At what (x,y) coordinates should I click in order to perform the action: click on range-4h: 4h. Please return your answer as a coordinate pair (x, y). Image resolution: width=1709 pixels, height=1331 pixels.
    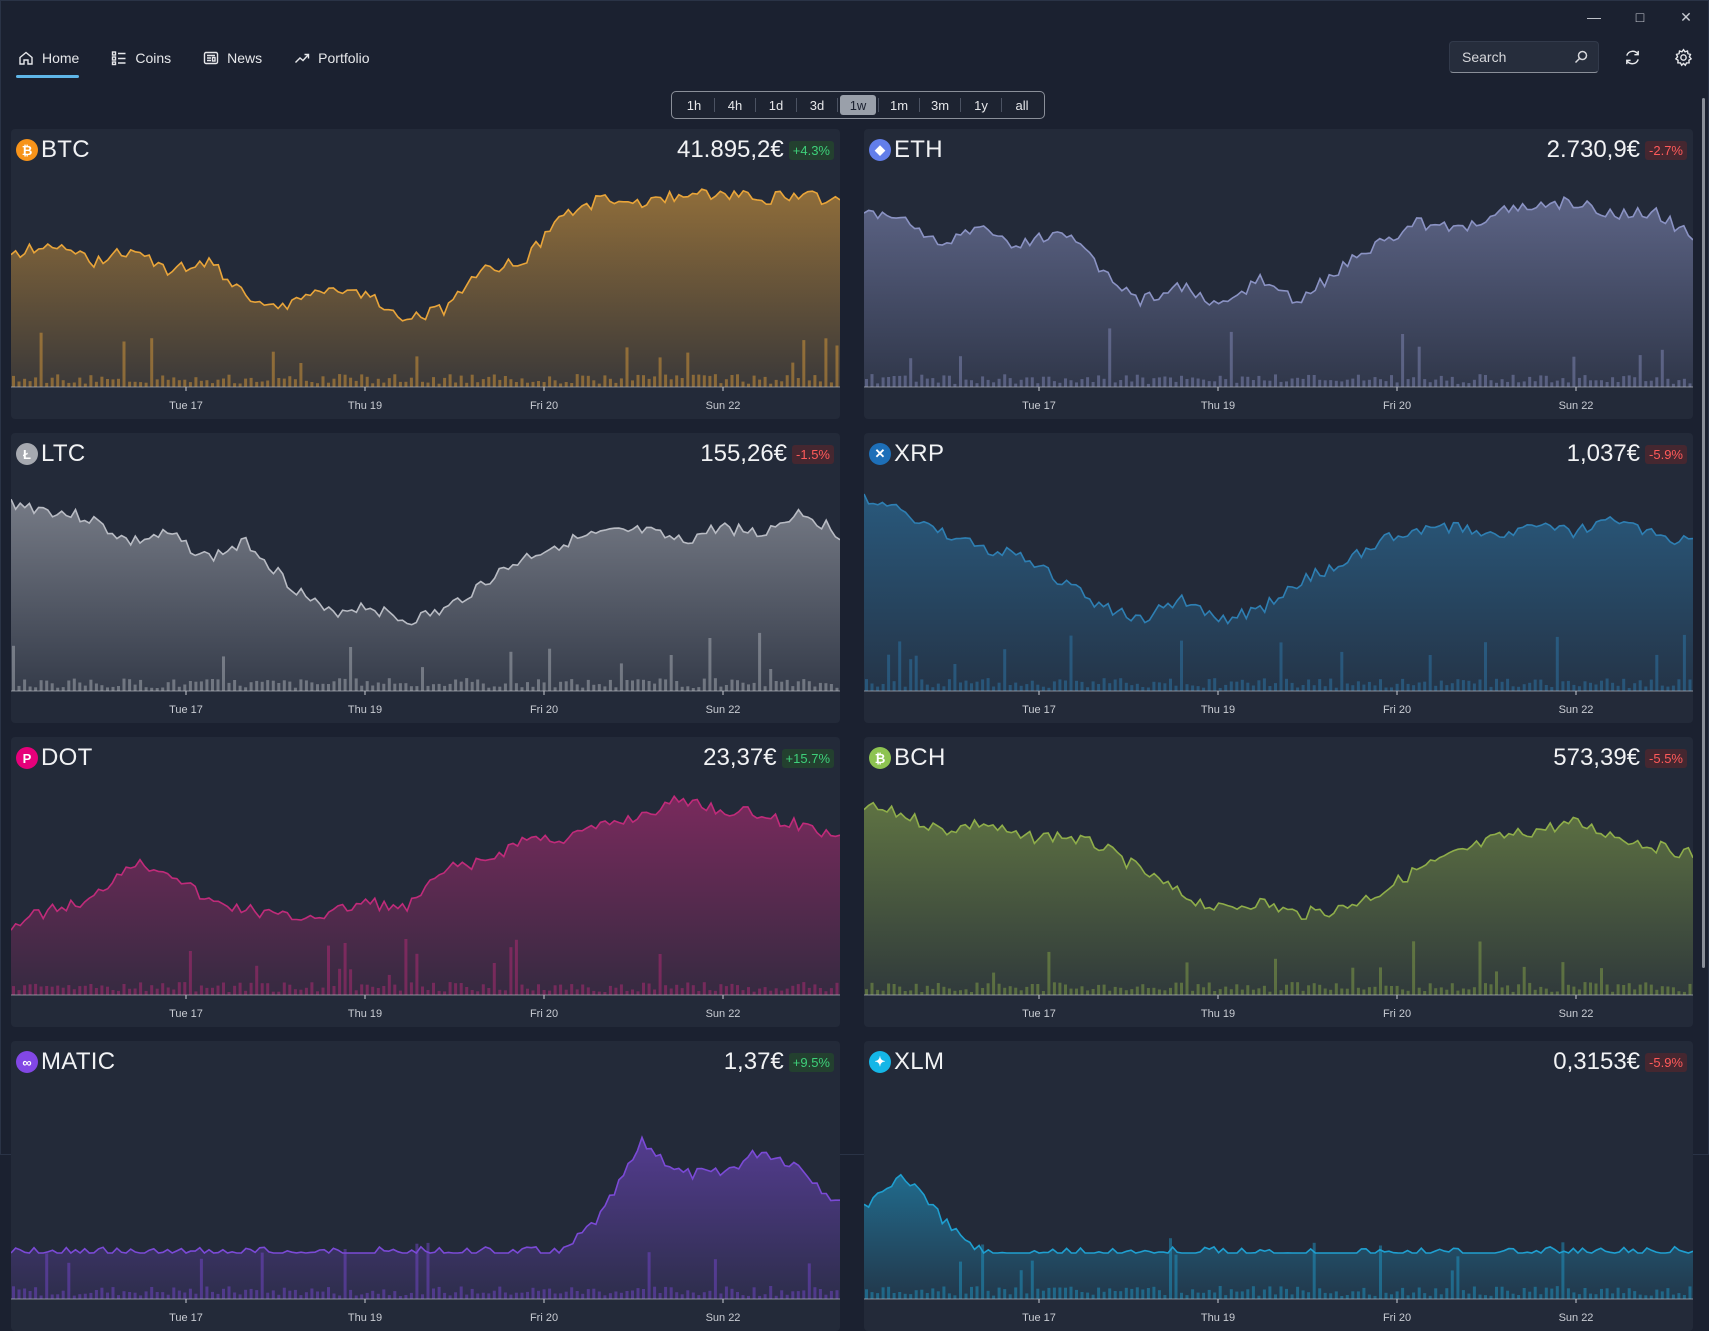
    Looking at the image, I should click on (735, 105).